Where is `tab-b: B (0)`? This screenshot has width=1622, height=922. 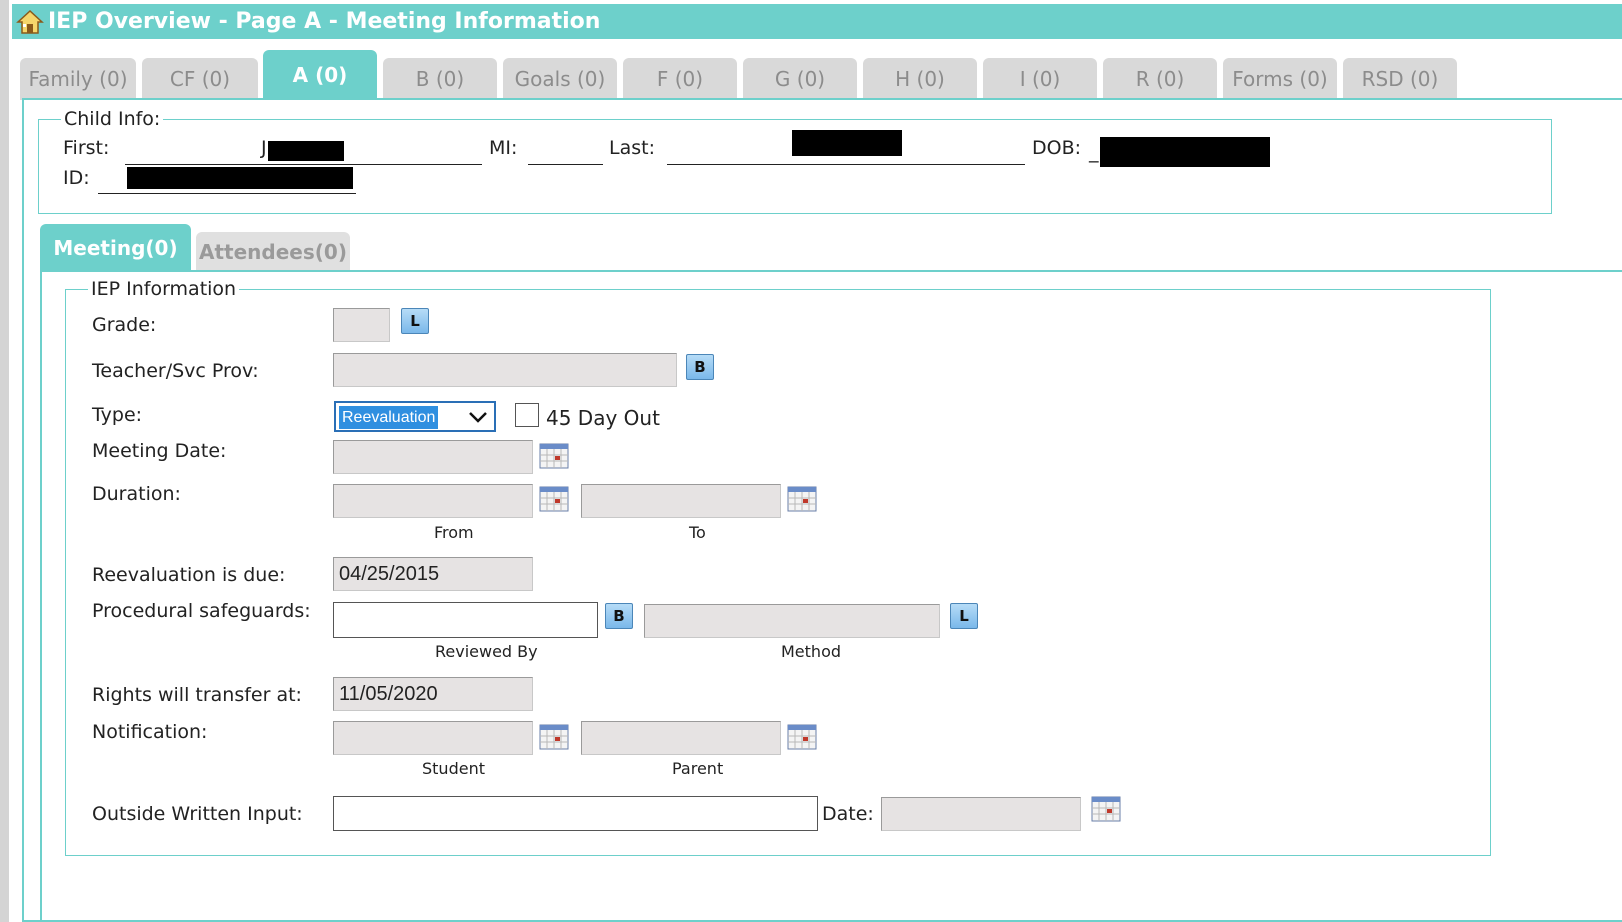
tab-b: B (0) is located at coordinates (440, 79).